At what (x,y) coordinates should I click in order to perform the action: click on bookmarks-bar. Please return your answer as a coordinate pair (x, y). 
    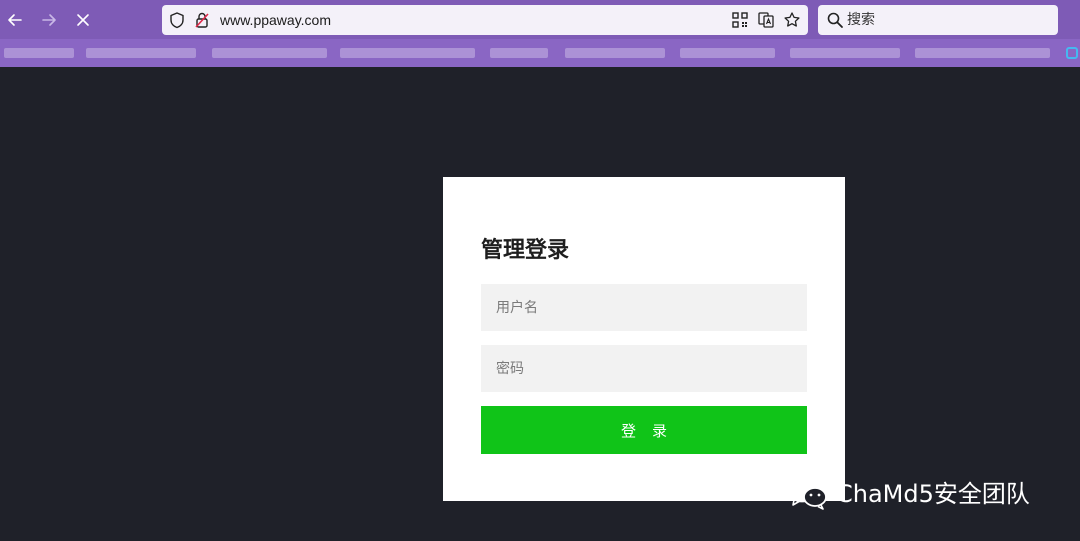
    Looking at the image, I should click on (540, 53).